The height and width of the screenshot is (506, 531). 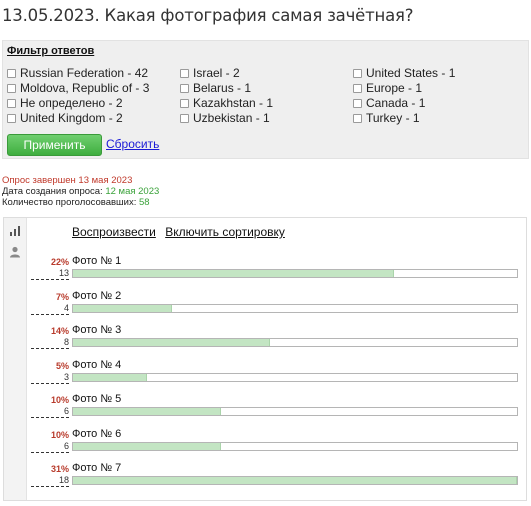 I want to click on poll-voters-count: Количество проголосовавших: 58, so click(x=76, y=202).